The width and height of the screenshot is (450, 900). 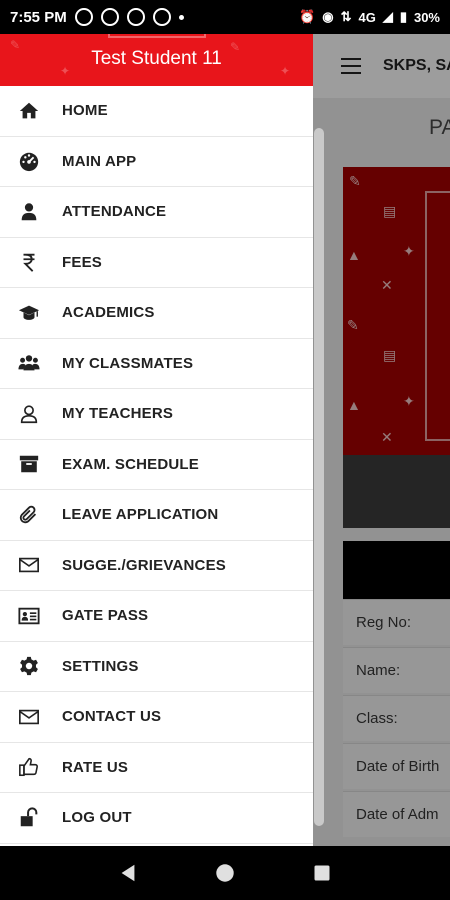 I want to click on rupee-icon, so click(x=31, y=262).